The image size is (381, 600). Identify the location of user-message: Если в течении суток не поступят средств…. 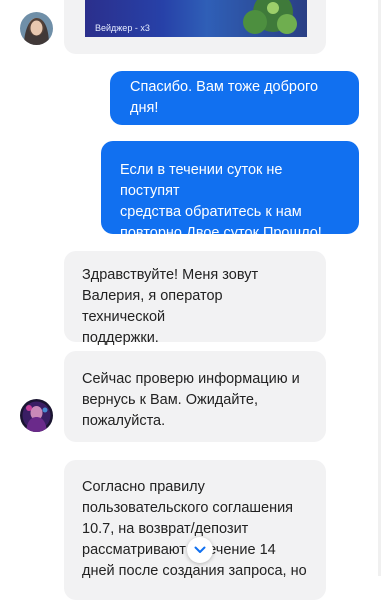
(230, 191).